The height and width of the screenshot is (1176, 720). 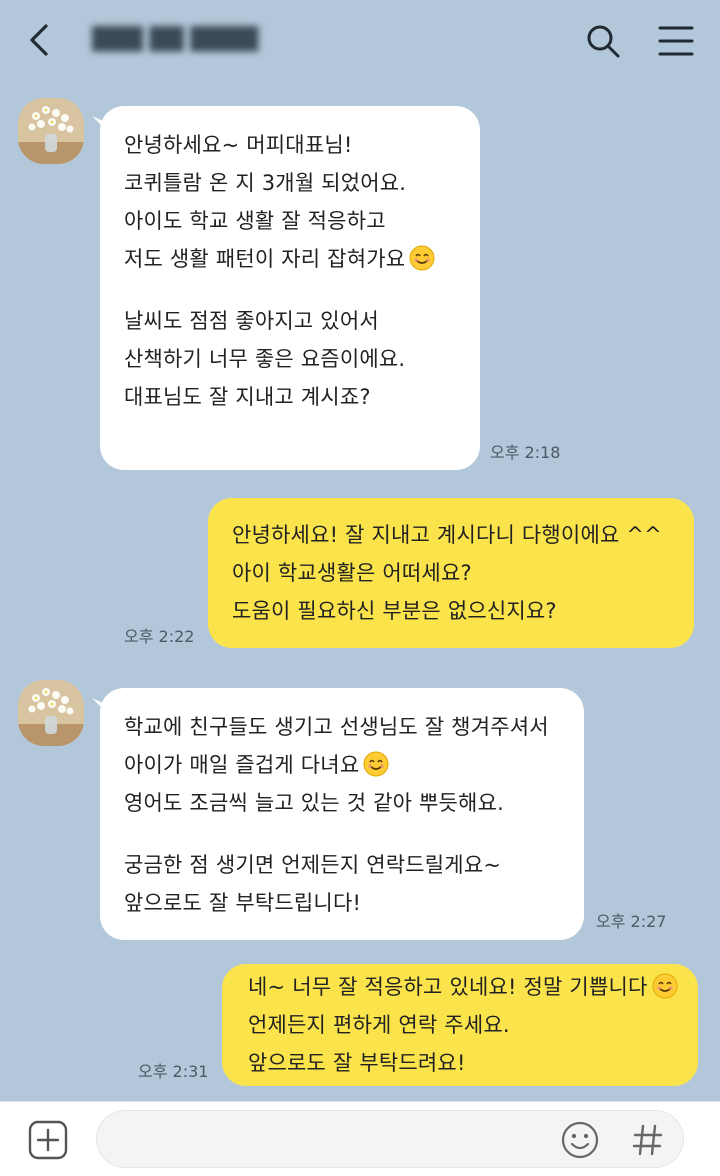 What do you see at coordinates (238, 145) in the screenshot?
I see `message-line: 안녕하세요~ 머피대표님!` at bounding box center [238, 145].